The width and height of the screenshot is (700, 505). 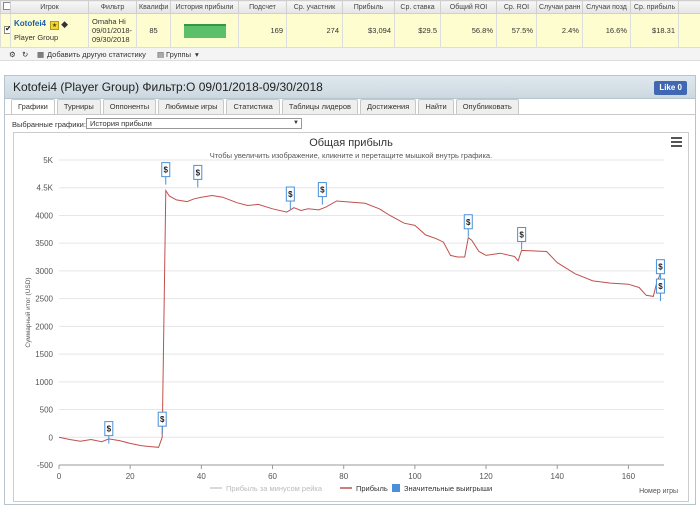 What do you see at coordinates (606, 30) in the screenshot?
I see `late-cases-value: 16.6%` at bounding box center [606, 30].